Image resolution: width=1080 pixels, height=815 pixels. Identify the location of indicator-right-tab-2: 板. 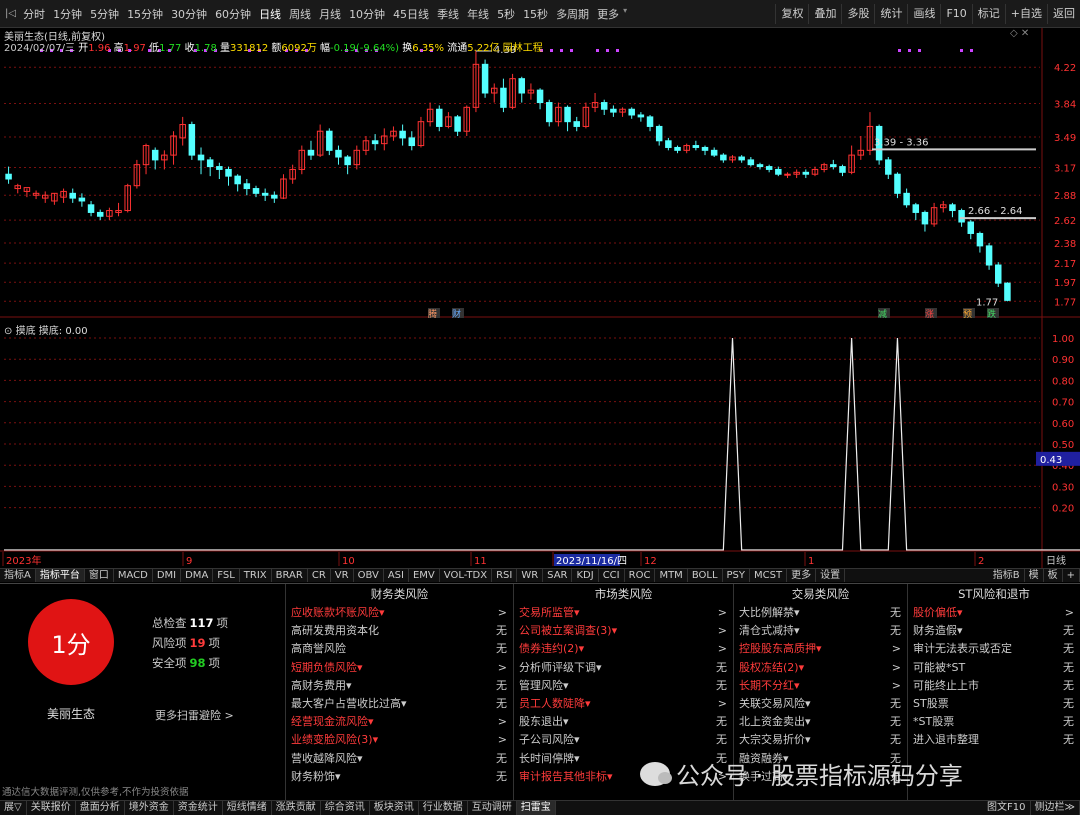
(1053, 575).